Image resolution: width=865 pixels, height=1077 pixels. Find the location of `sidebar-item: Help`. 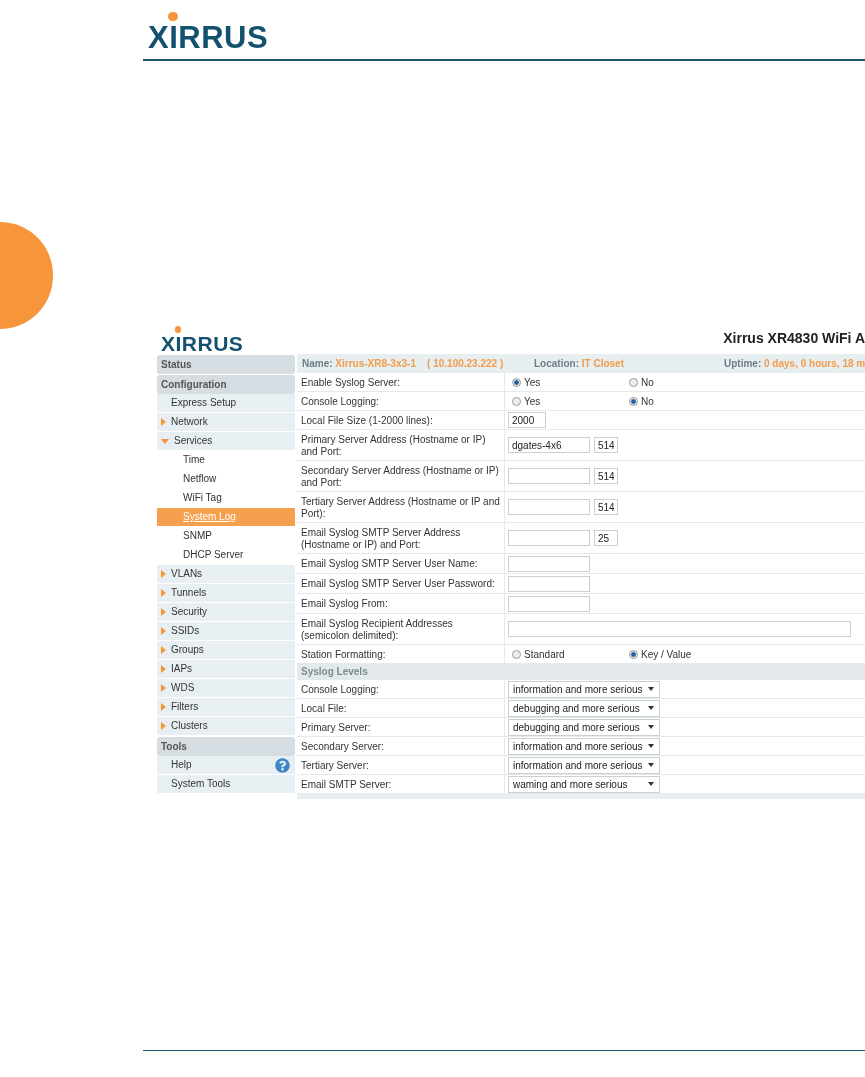

sidebar-item: Help is located at coordinates (226, 765).